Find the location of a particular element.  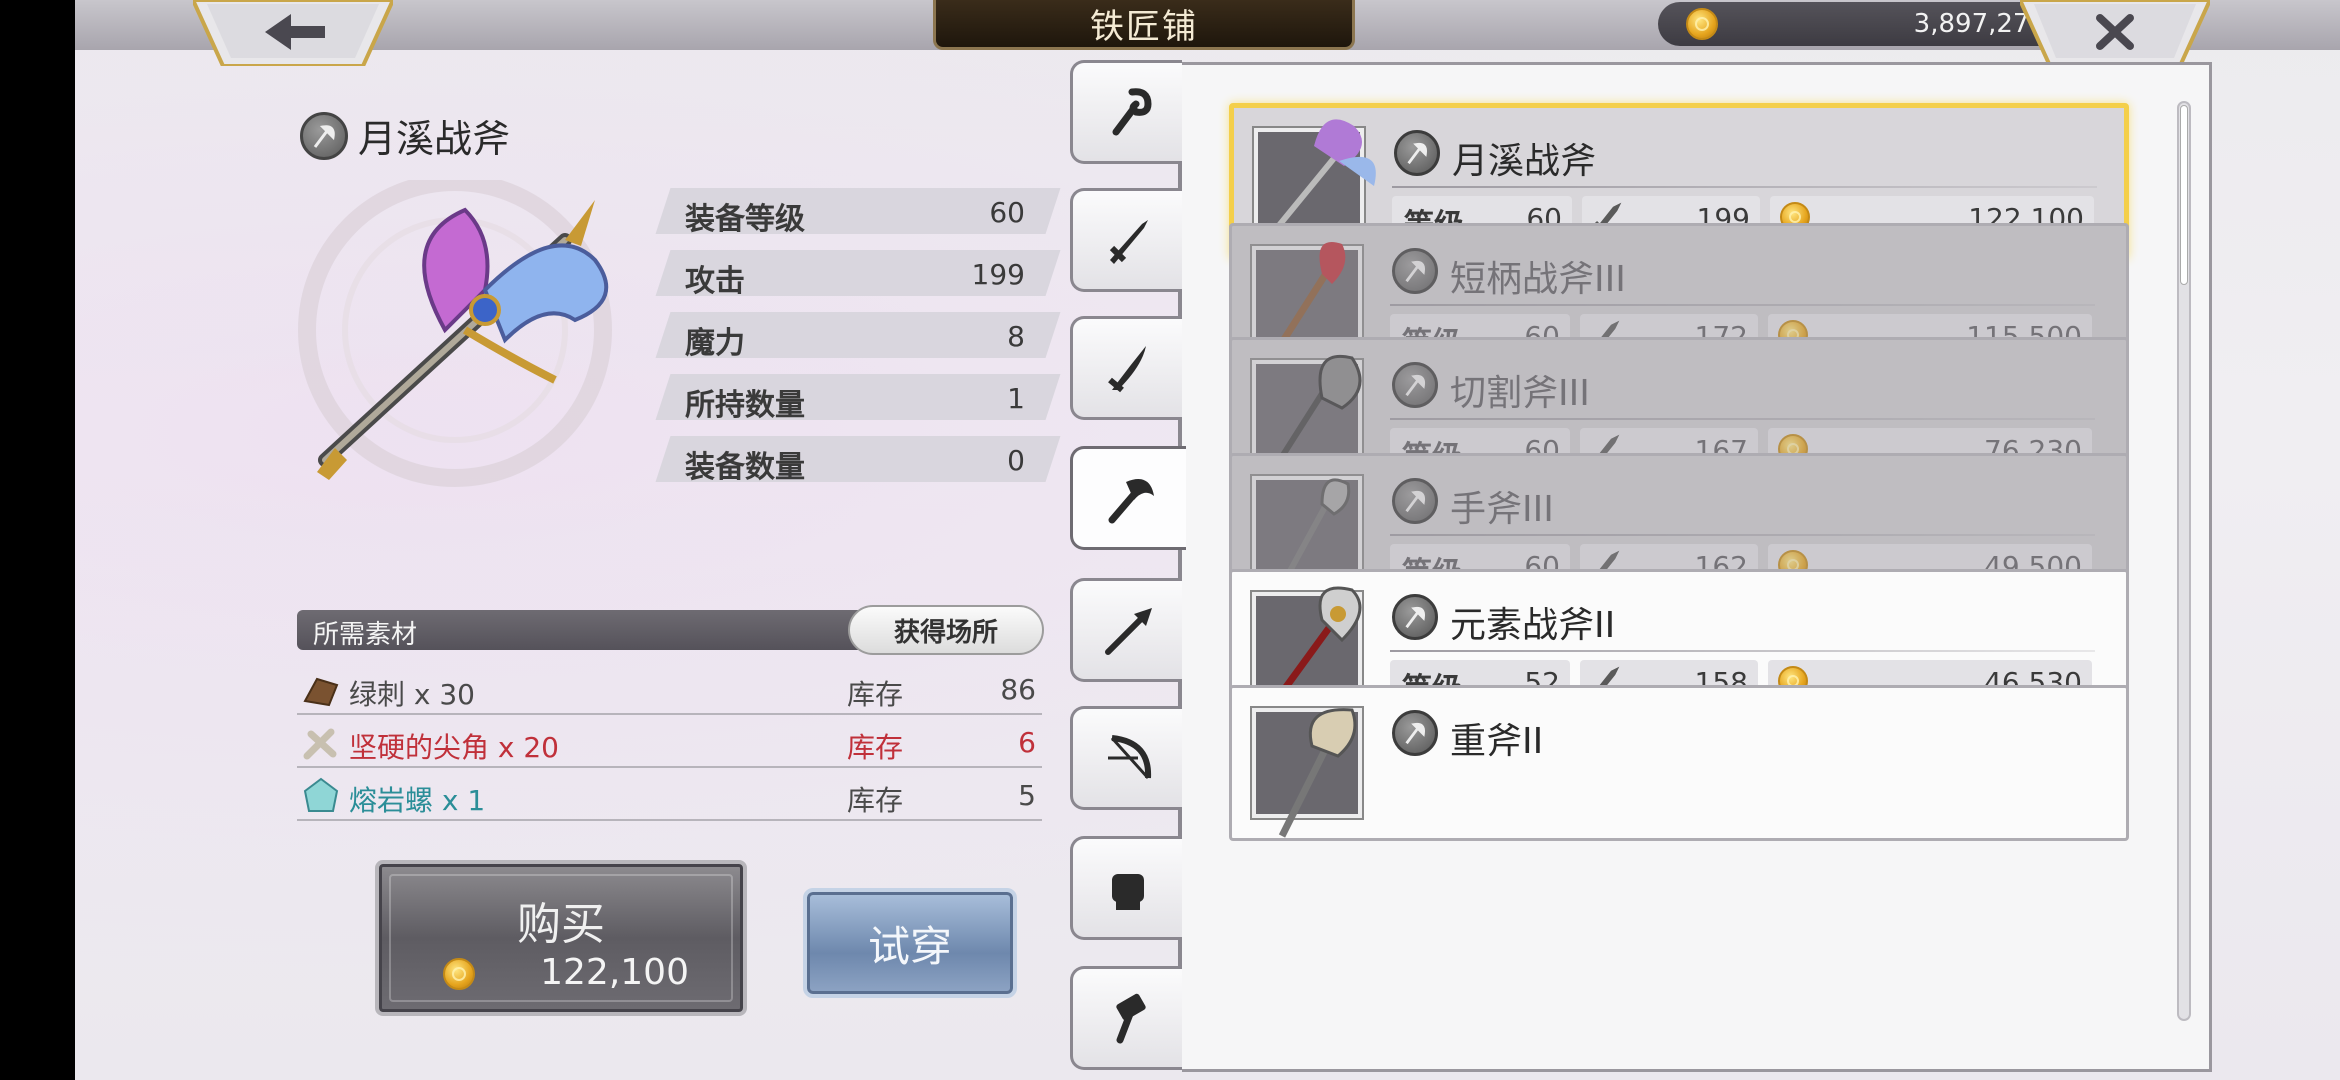

stock-value: 5 is located at coordinates (1027, 795).